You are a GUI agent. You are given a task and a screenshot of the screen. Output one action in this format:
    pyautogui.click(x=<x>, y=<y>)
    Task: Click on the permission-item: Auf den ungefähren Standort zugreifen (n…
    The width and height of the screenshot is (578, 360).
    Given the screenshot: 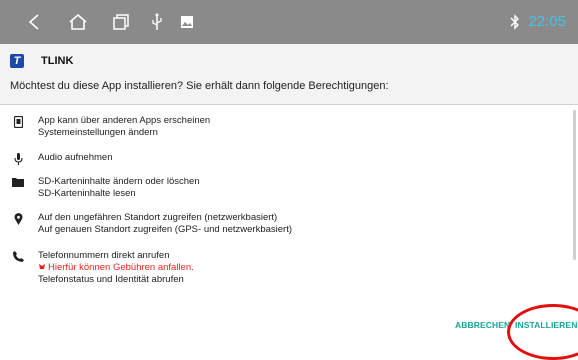 What is the action you would take?
    pyautogui.click(x=151, y=224)
    